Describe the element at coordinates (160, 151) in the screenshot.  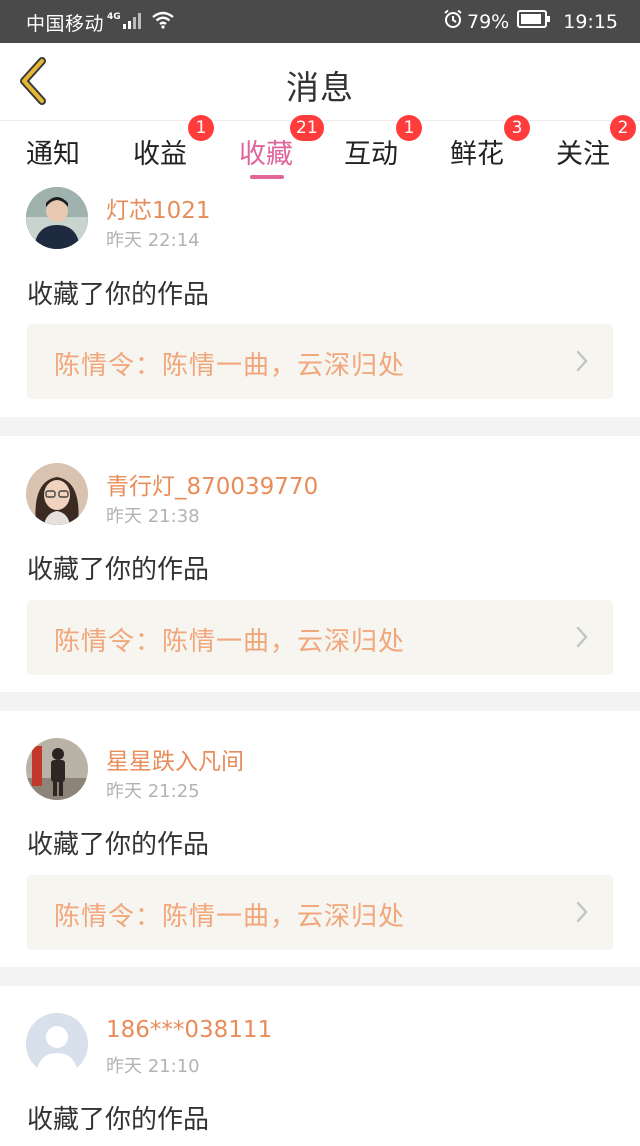
I see `tab-earnings: 收益` at that location.